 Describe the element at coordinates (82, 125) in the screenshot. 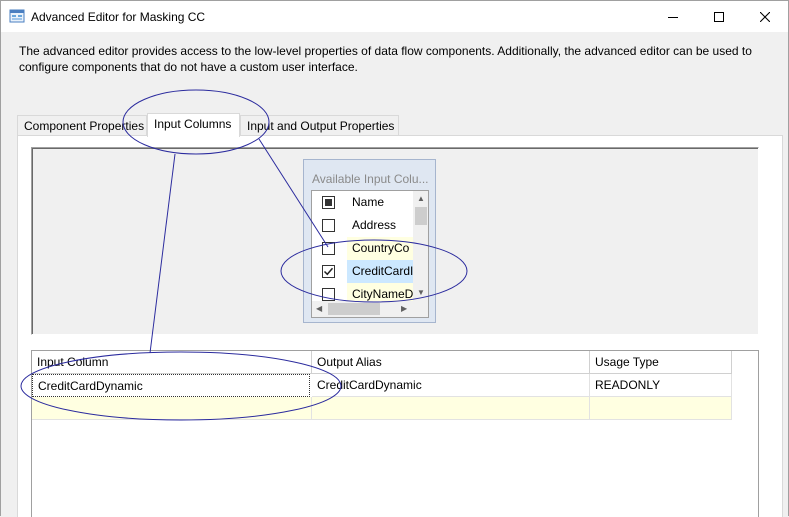

I see `tab-component-properties: Component Properties` at that location.